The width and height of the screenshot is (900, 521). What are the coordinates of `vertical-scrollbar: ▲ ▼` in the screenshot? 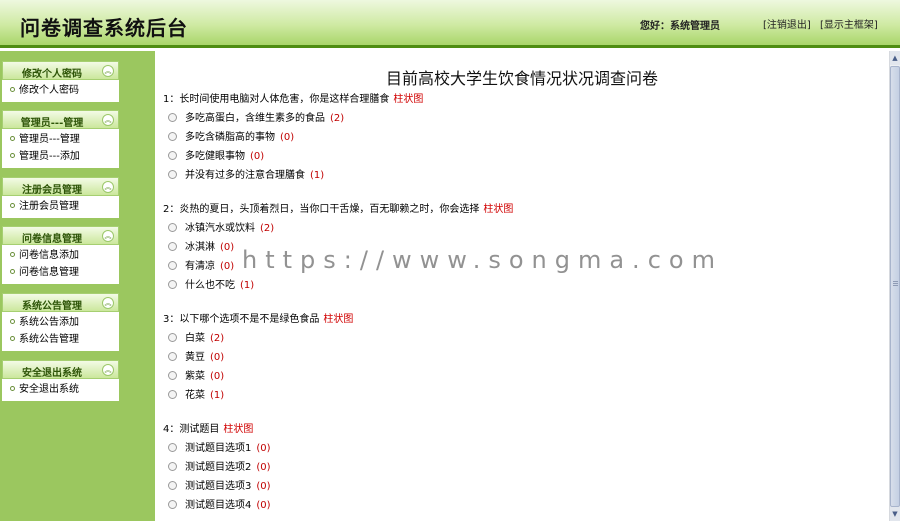 It's located at (894, 286).